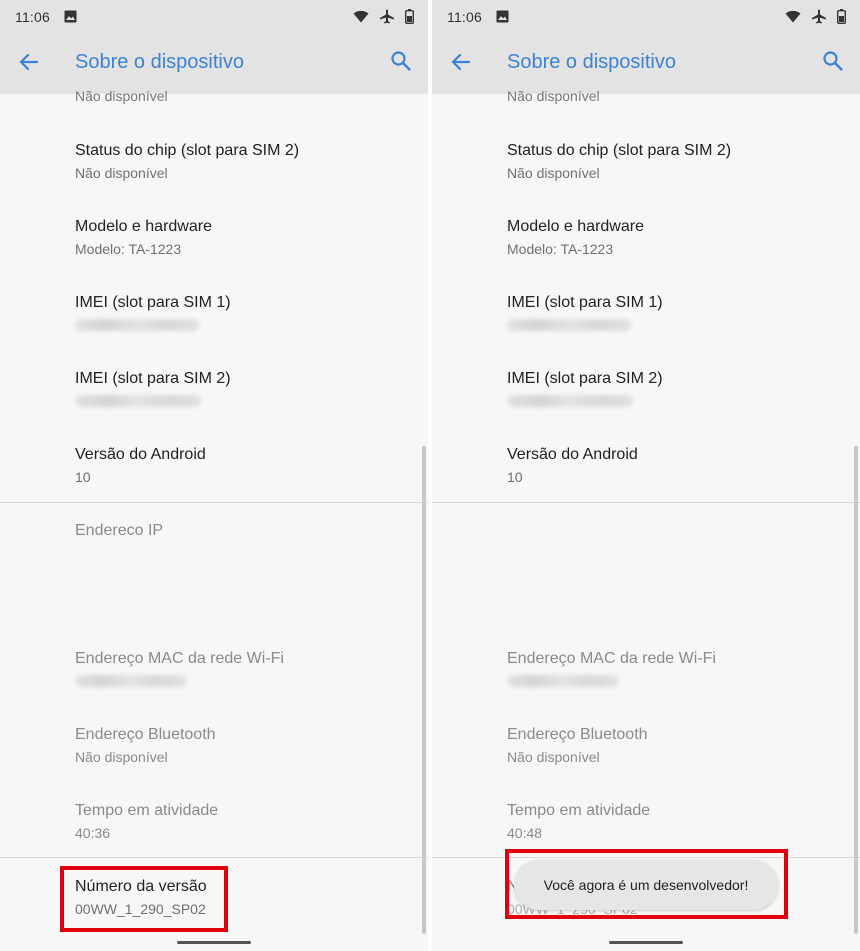 The width and height of the screenshot is (860, 951). What do you see at coordinates (240, 531) in the screenshot?
I see `list-item-ip-address: Endereco IP` at bounding box center [240, 531].